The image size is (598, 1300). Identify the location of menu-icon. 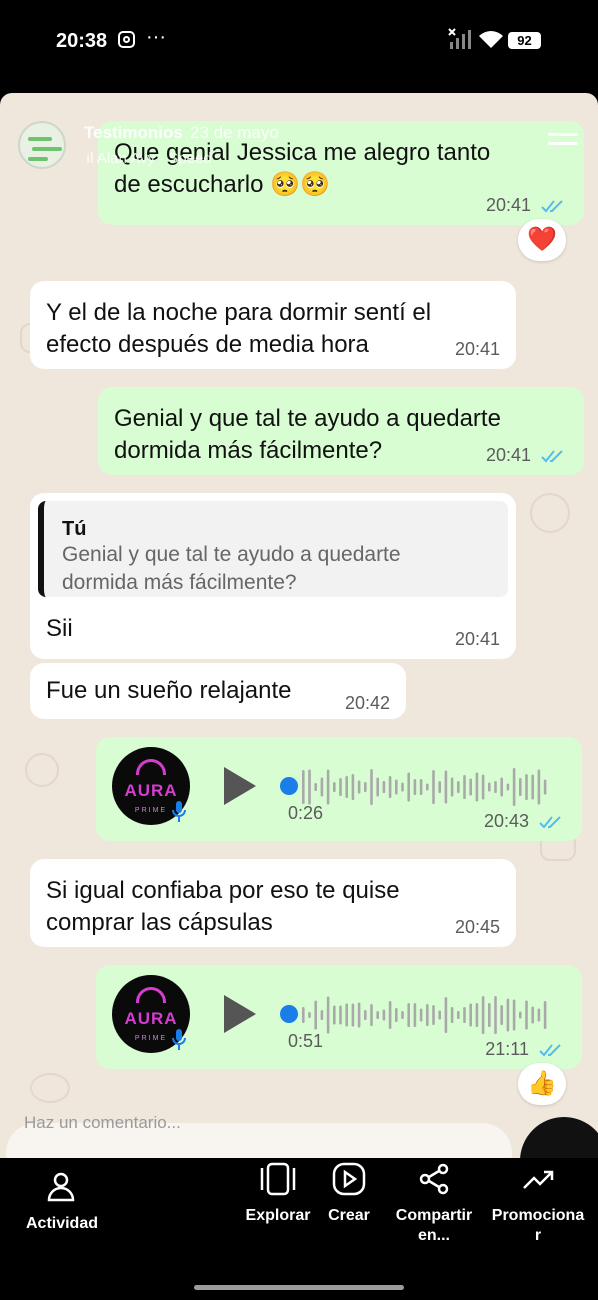
(563, 143).